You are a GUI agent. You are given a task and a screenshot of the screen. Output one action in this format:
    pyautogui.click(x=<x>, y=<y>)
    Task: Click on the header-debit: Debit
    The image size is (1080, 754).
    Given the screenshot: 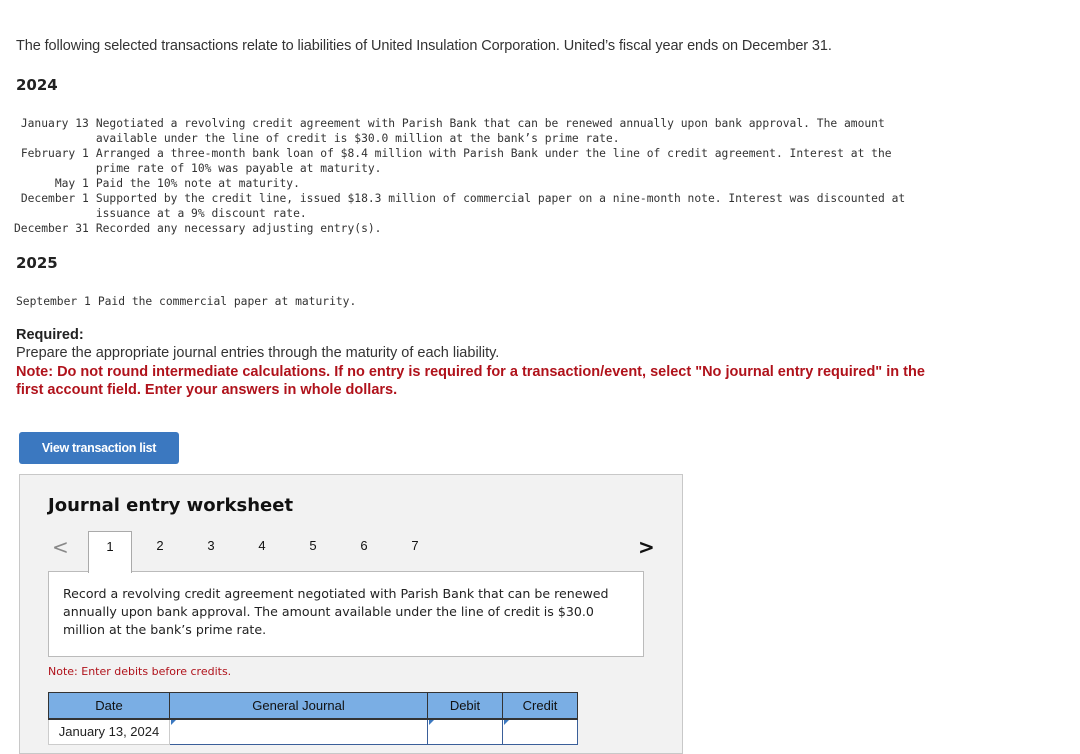 What is the action you would take?
    pyautogui.click(x=465, y=706)
    